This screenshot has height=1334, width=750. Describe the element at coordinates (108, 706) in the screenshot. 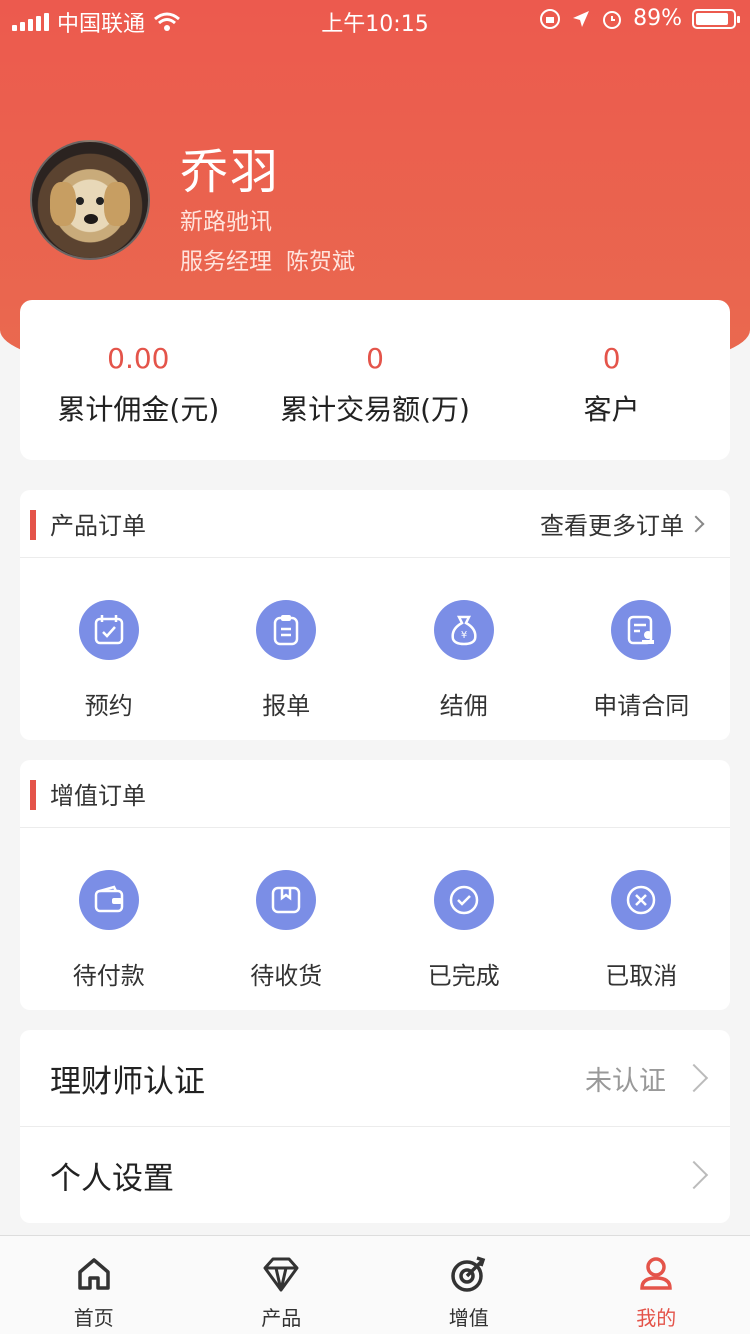

I see `order-label: 预约` at that location.